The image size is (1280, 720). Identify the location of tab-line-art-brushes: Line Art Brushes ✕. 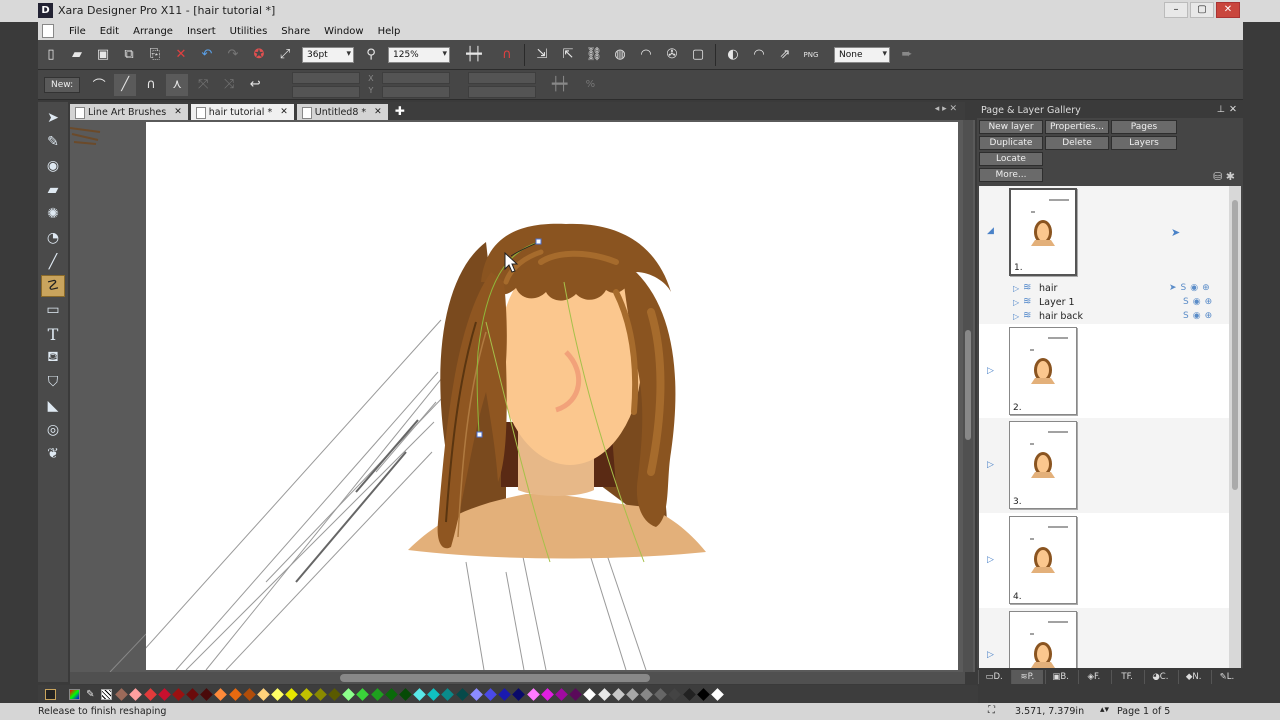
(129, 112).